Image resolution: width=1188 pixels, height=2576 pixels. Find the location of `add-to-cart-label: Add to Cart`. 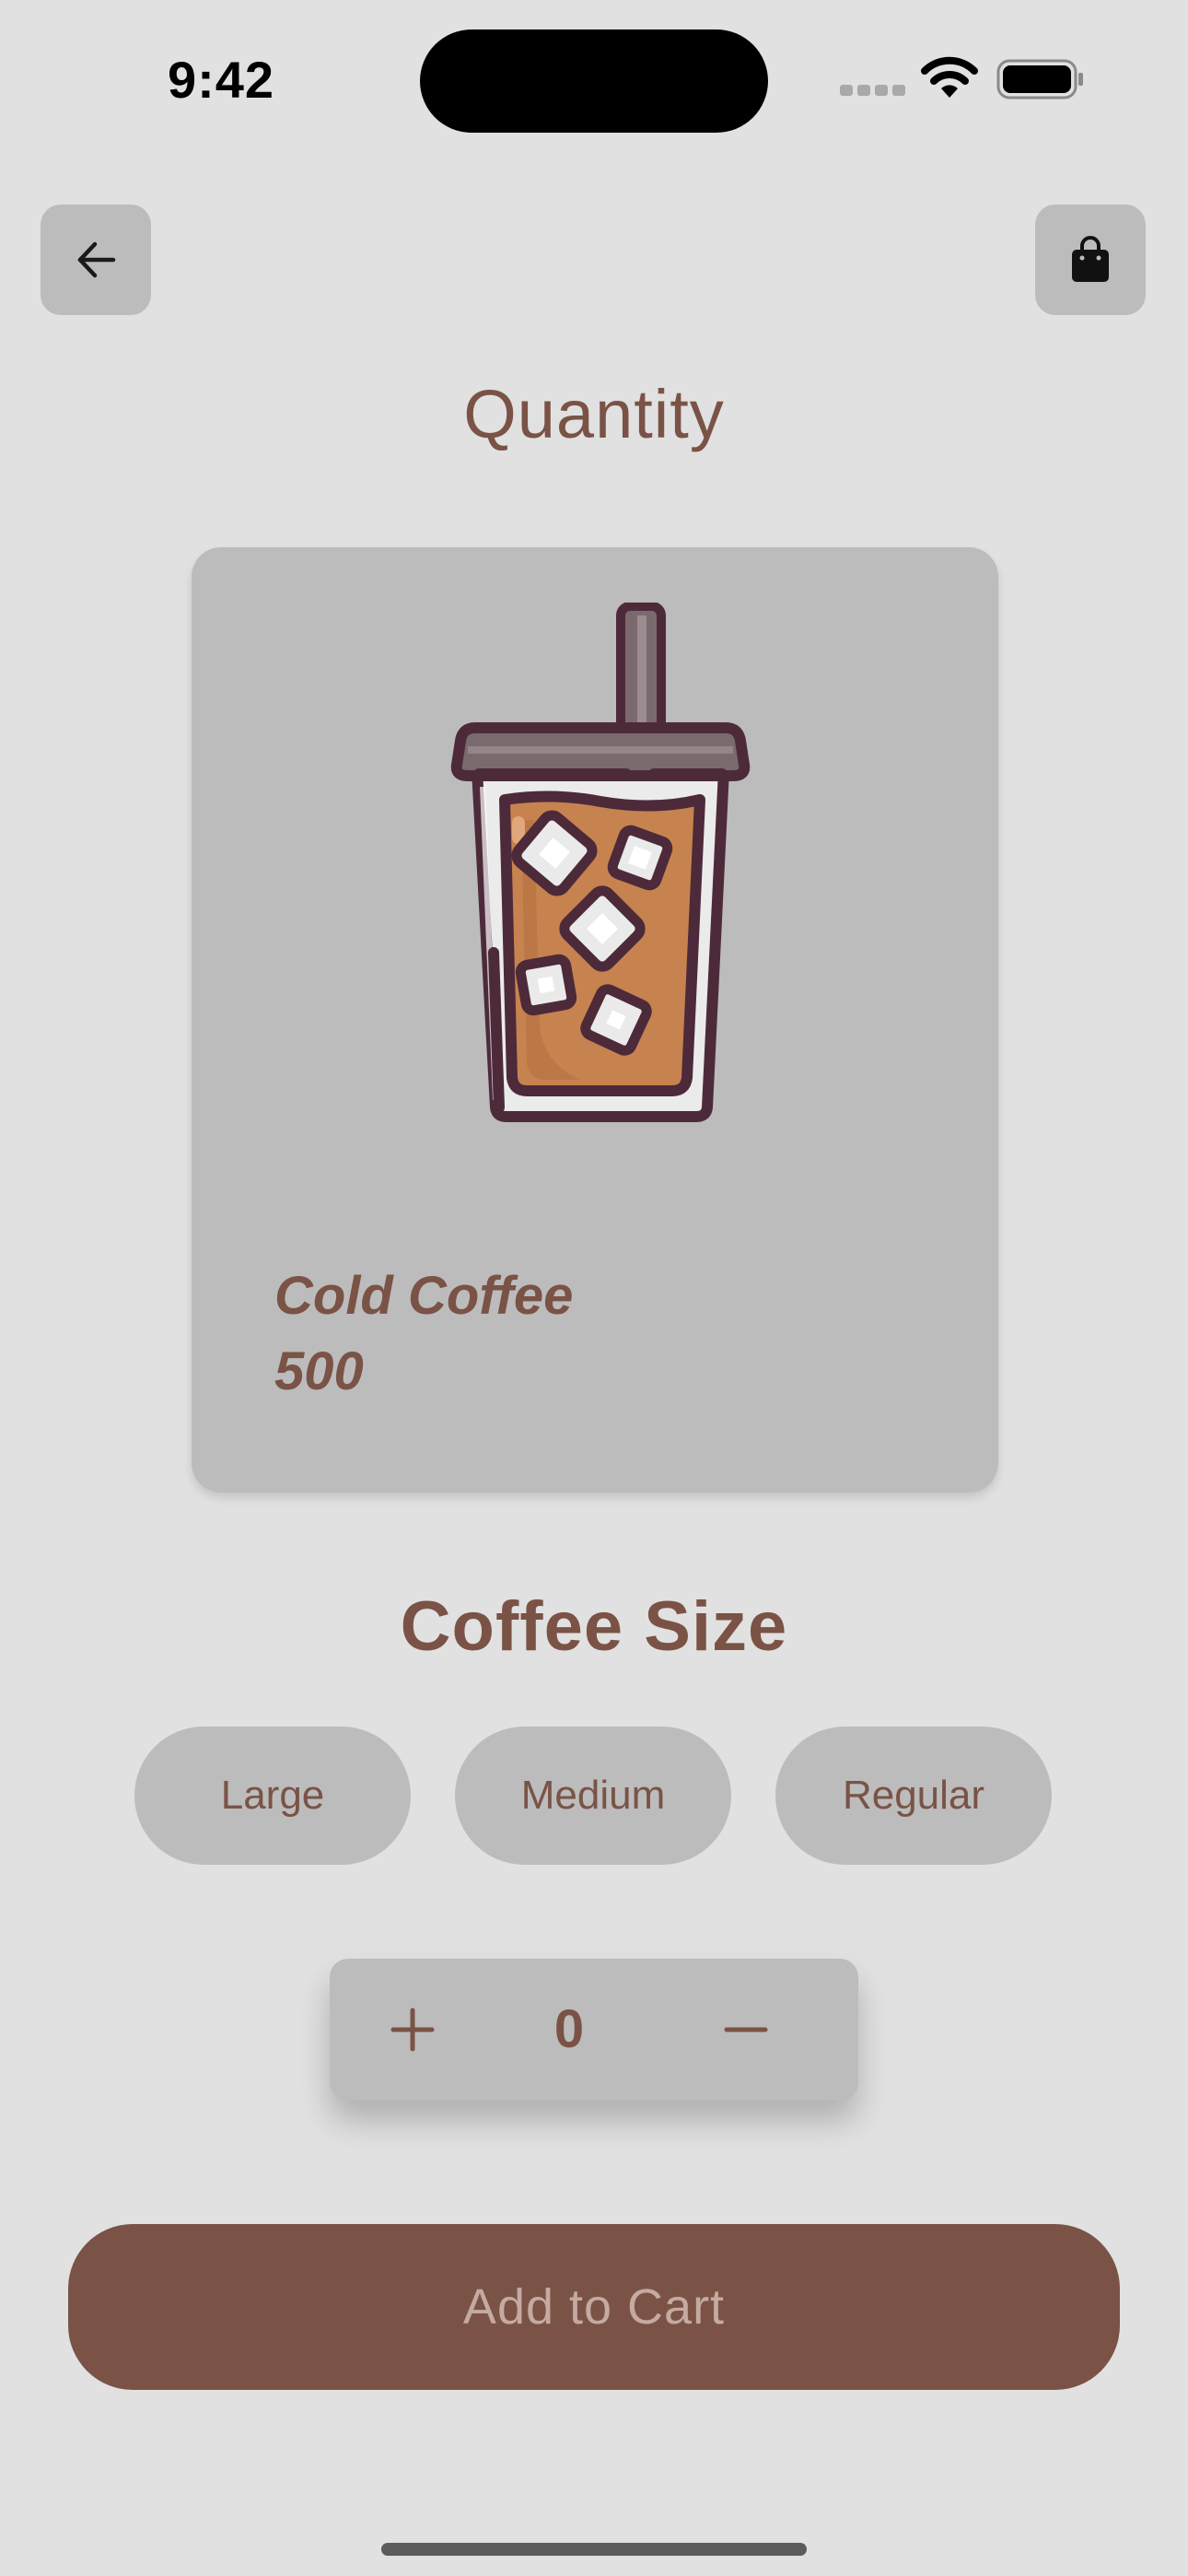

add-to-cart-label: Add to Cart is located at coordinates (594, 2307).